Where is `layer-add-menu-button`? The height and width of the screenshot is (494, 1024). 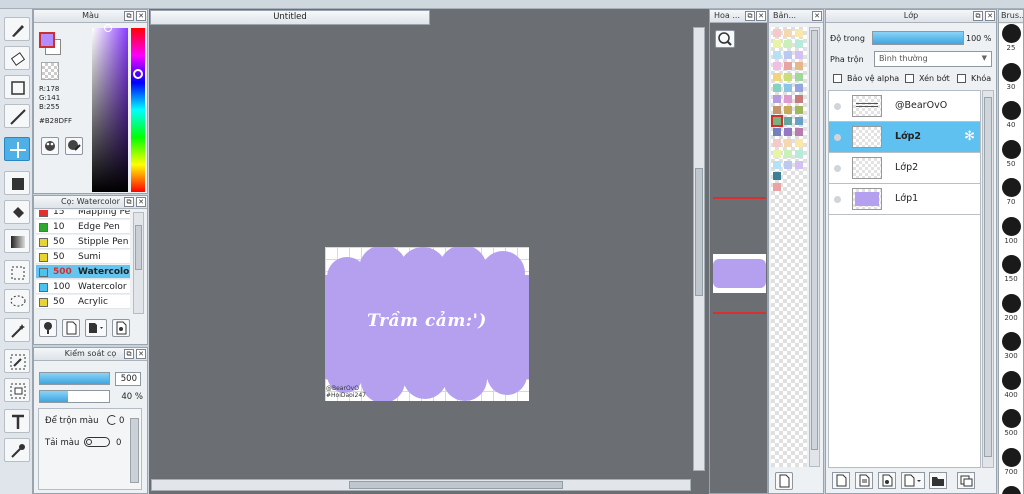 layer-add-menu-button is located at coordinates (913, 480).